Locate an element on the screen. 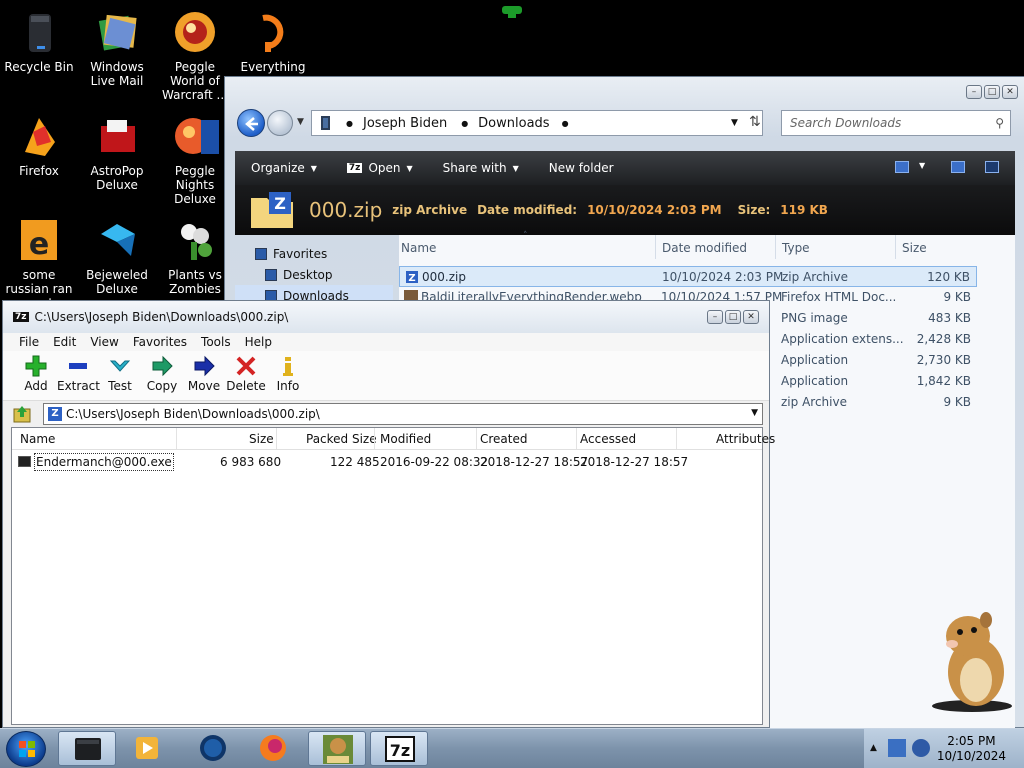 The height and width of the screenshot is (768, 1024). menu-favorites: Favorites is located at coordinates (160, 342).